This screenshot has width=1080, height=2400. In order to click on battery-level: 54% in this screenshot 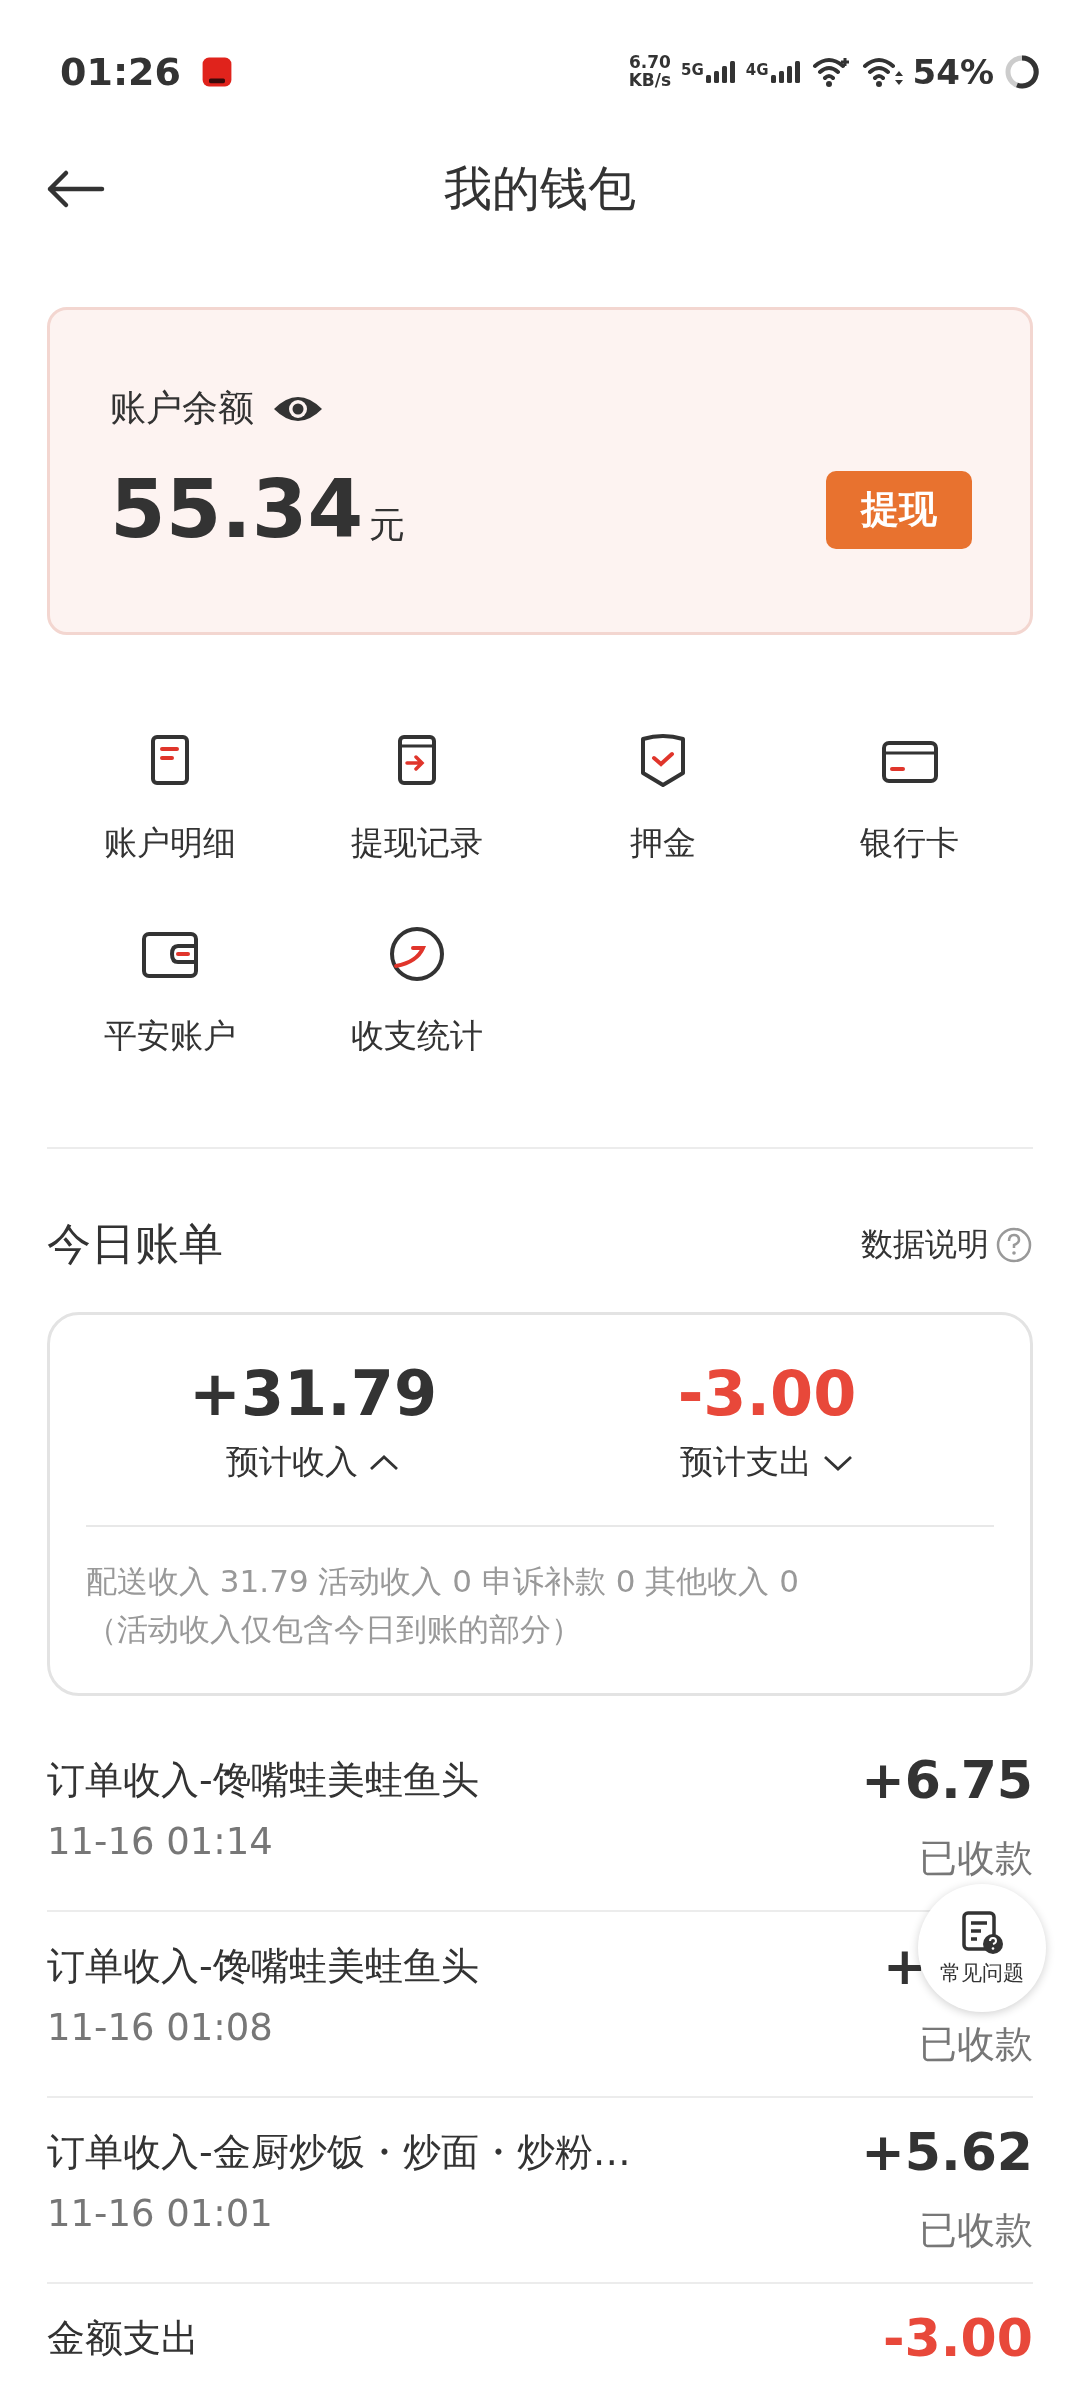, I will do `click(953, 72)`.